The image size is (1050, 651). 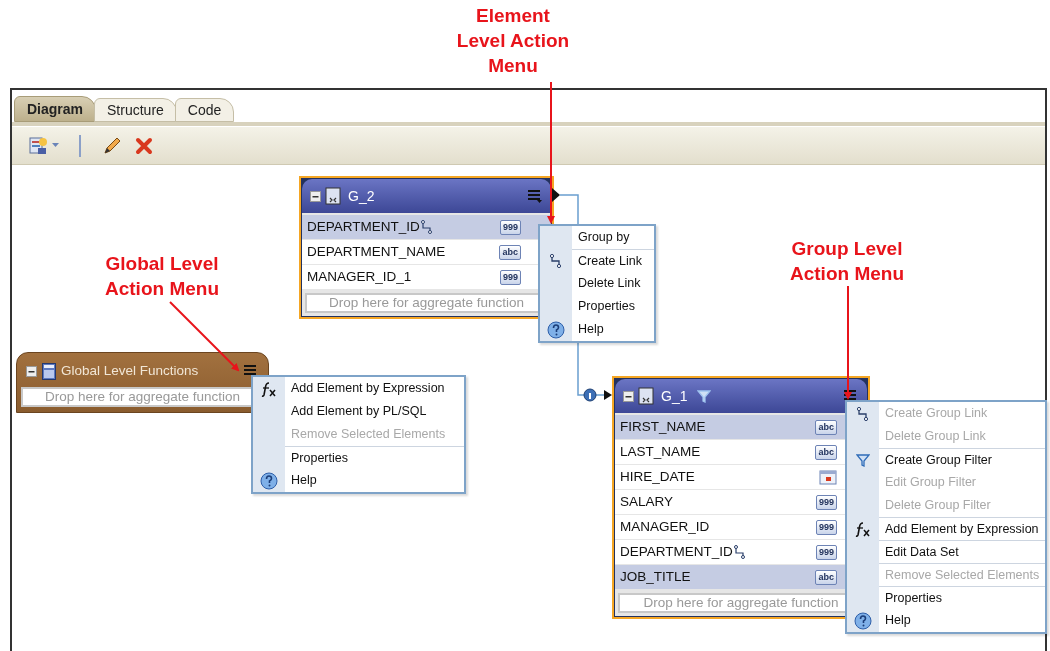 What do you see at coordinates (660, 451) in the screenshot?
I see `element-name: LAST_NAME` at bounding box center [660, 451].